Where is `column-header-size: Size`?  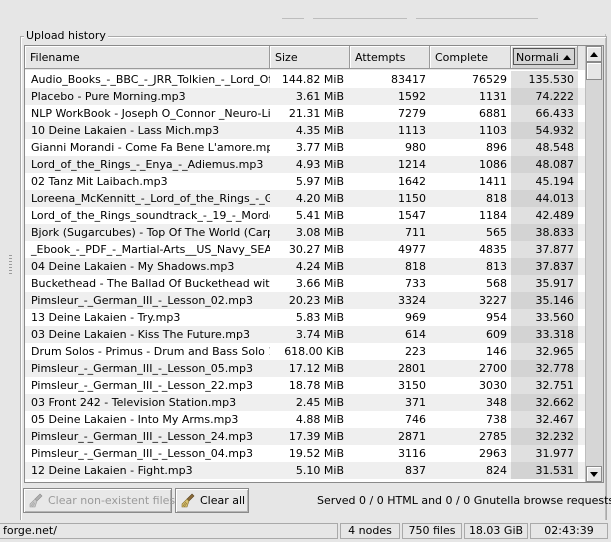 column-header-size: Size is located at coordinates (310, 57).